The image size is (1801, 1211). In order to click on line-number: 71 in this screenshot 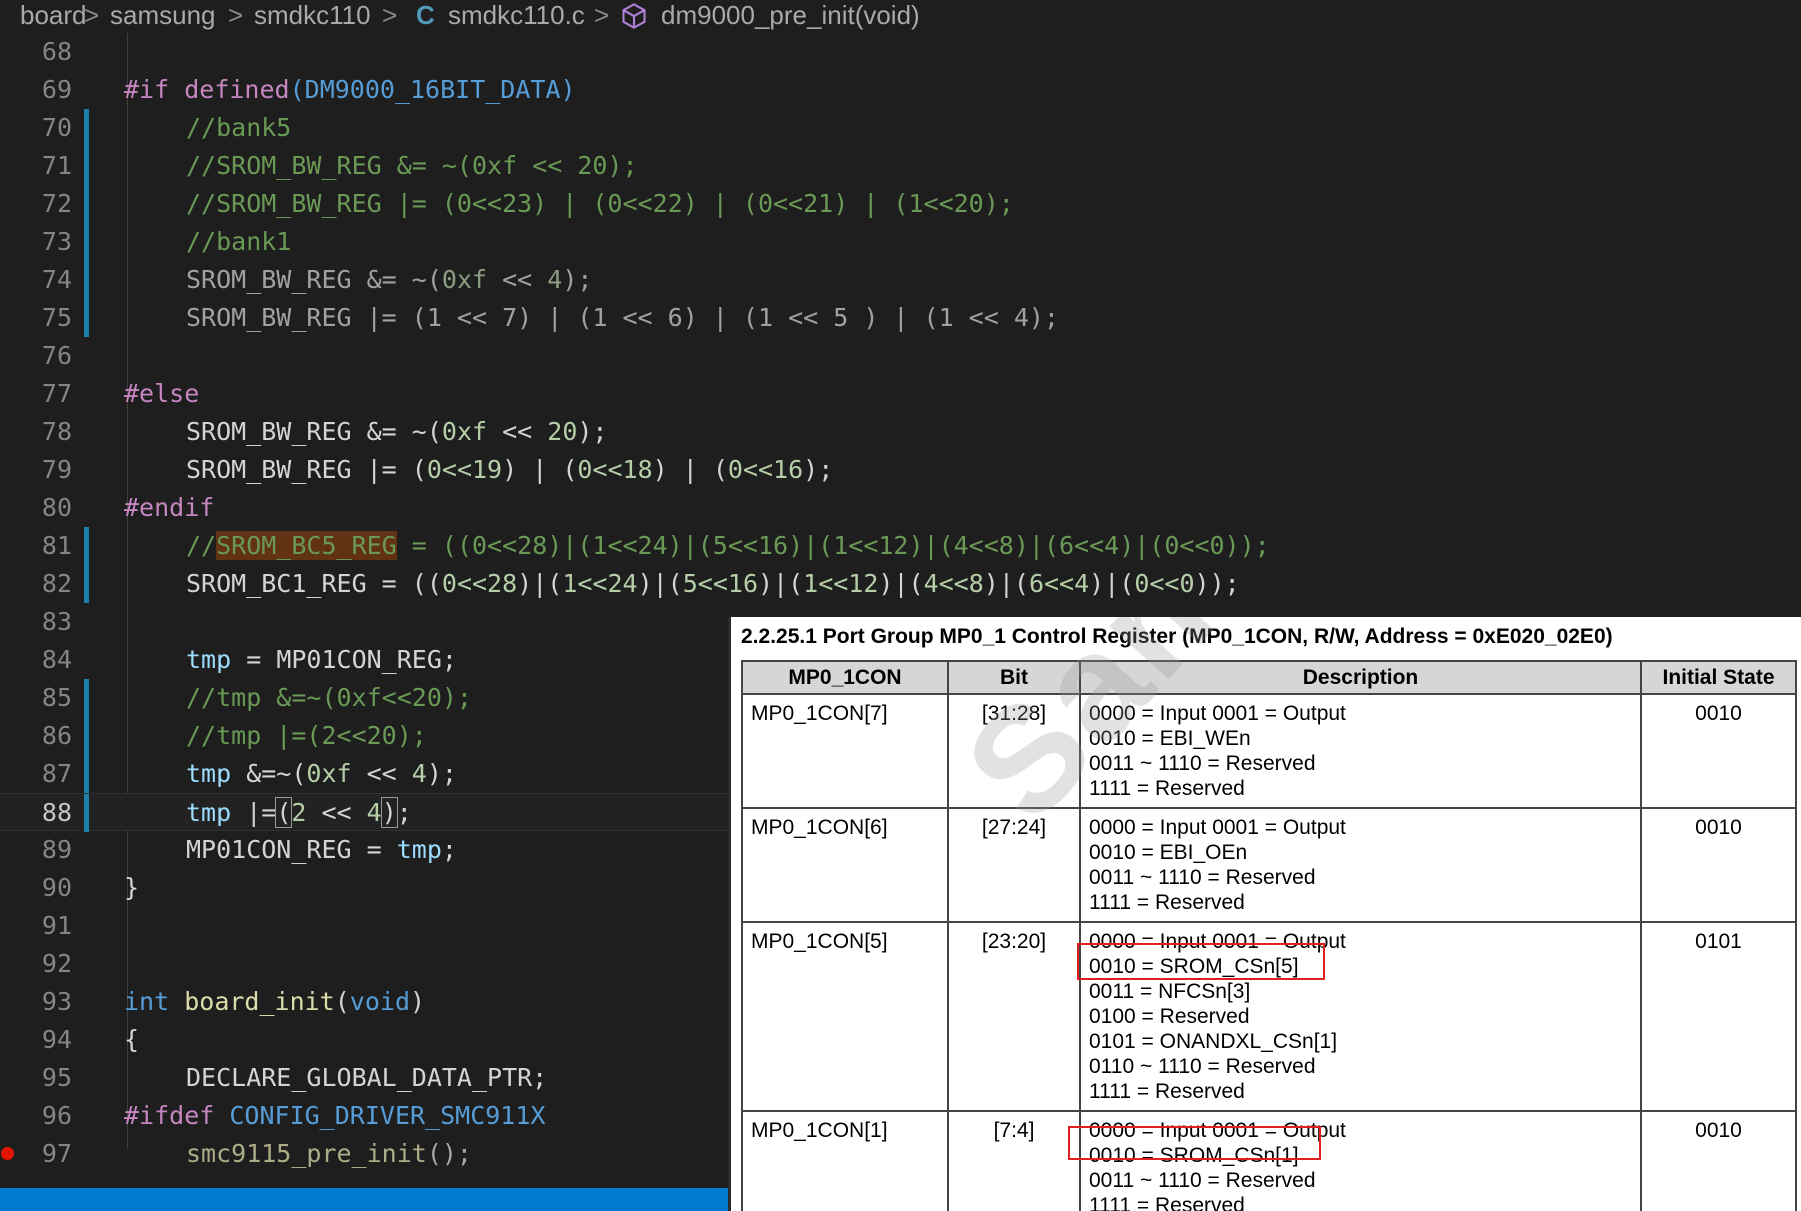, I will do `click(56, 165)`.